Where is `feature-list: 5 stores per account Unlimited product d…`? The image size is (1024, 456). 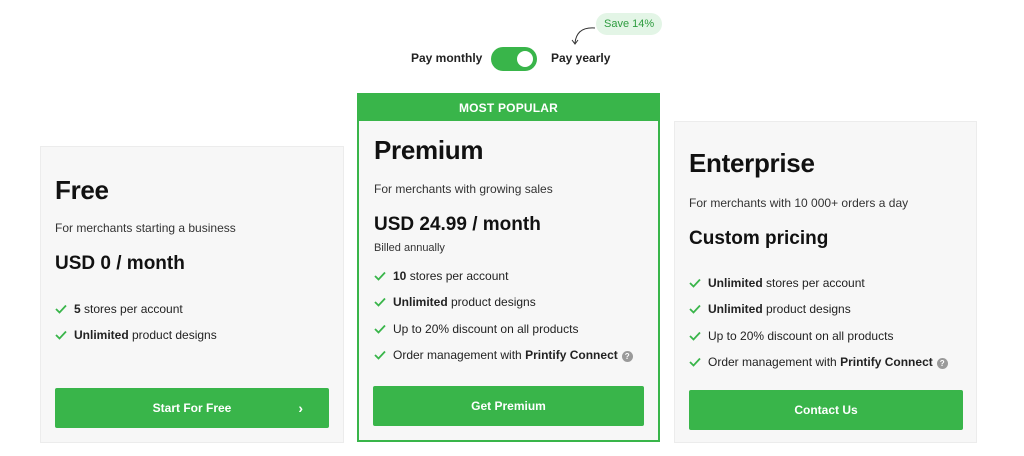
feature-list: 5 stores per account Unlimited product d… is located at coordinates (136, 327).